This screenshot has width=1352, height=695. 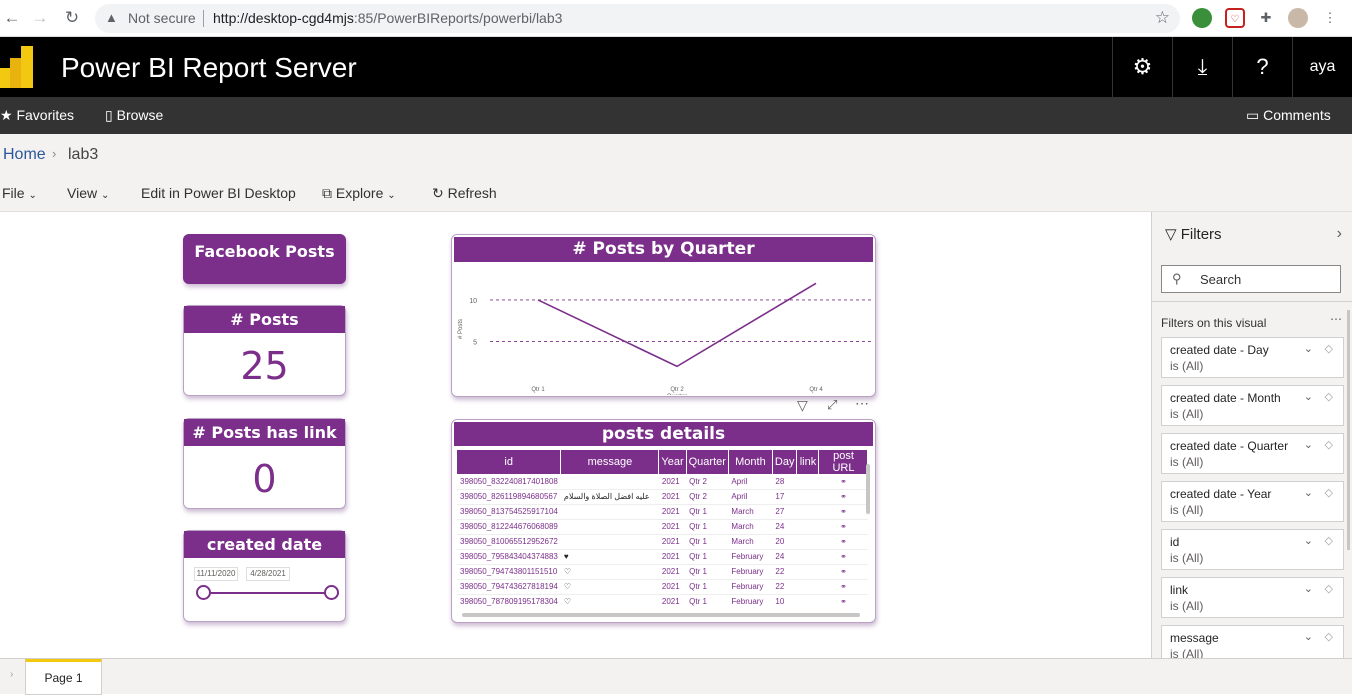 I want to click on filter-card: created date - Quarteris (All)⌄◇, so click(x=1252, y=453).